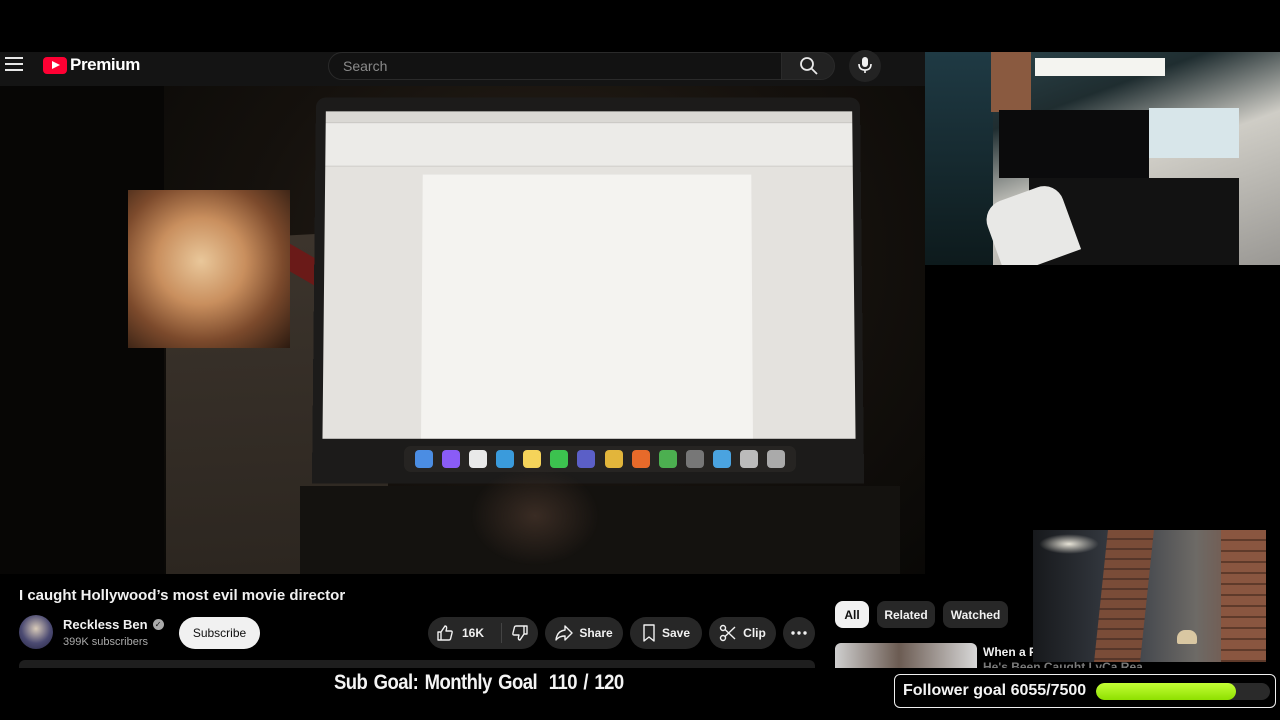  Describe the element at coordinates (219, 633) in the screenshot. I see `subscribe-button: Subscribe` at that location.